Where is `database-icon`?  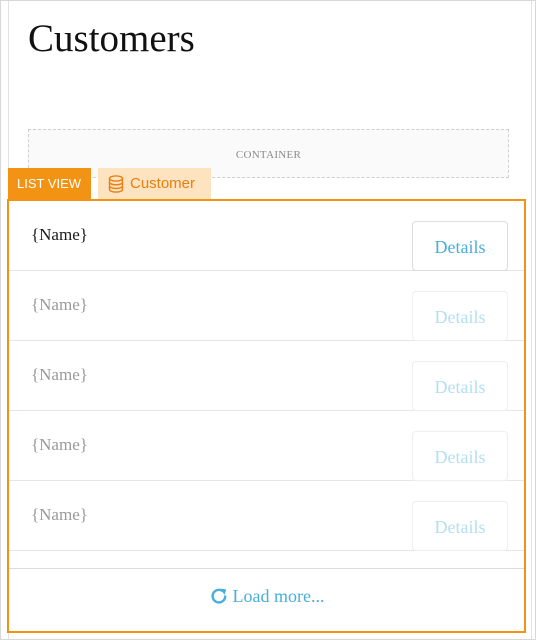 database-icon is located at coordinates (116, 183).